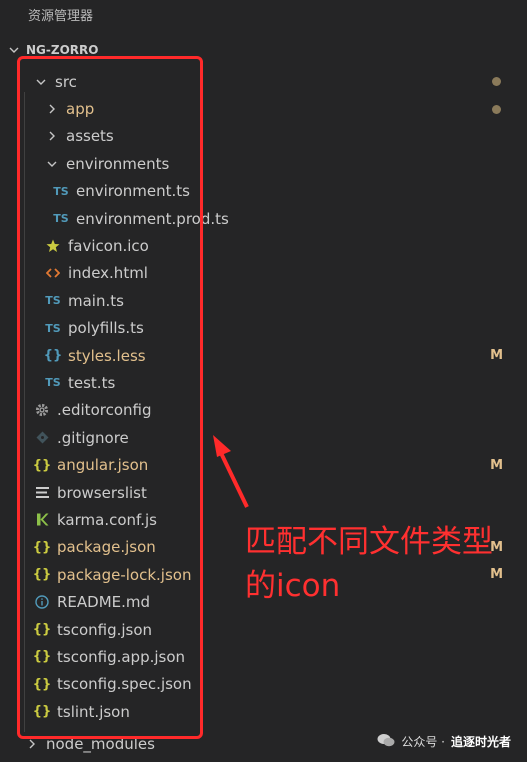 The width and height of the screenshot is (527, 762). I want to click on annotation-text: 匹配不同文件类型的icon, so click(369, 564).